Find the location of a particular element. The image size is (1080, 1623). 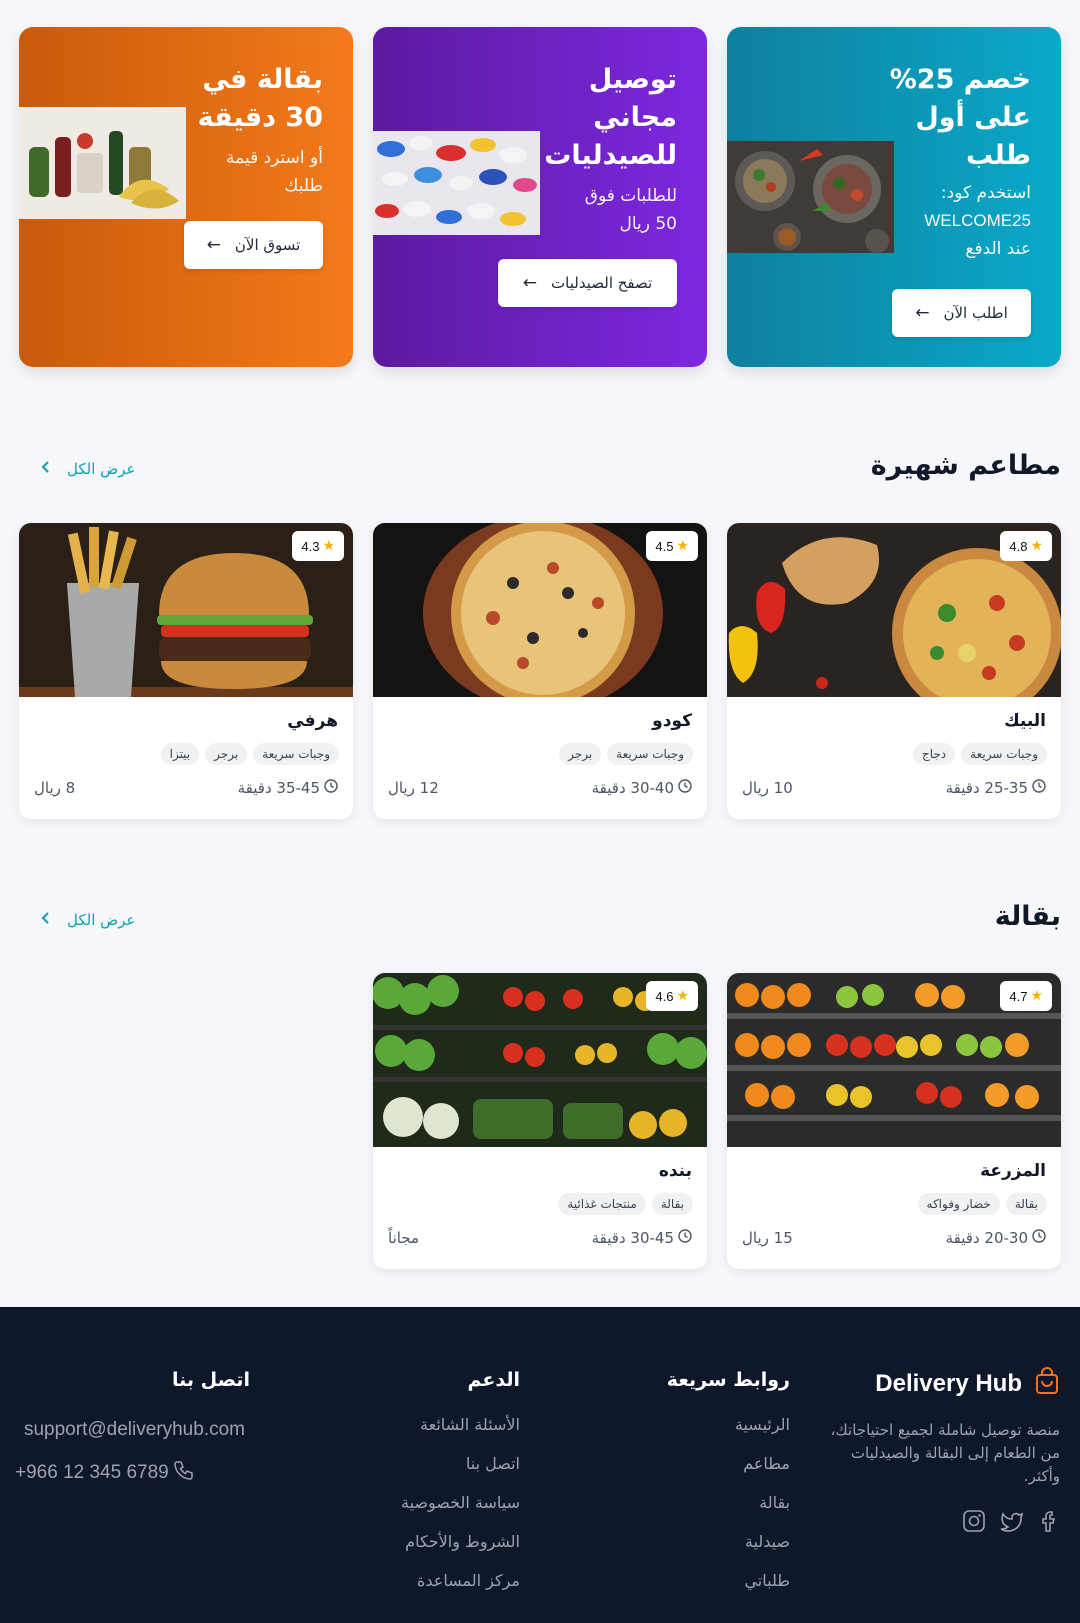

tag: بيتزا is located at coordinates (180, 754).